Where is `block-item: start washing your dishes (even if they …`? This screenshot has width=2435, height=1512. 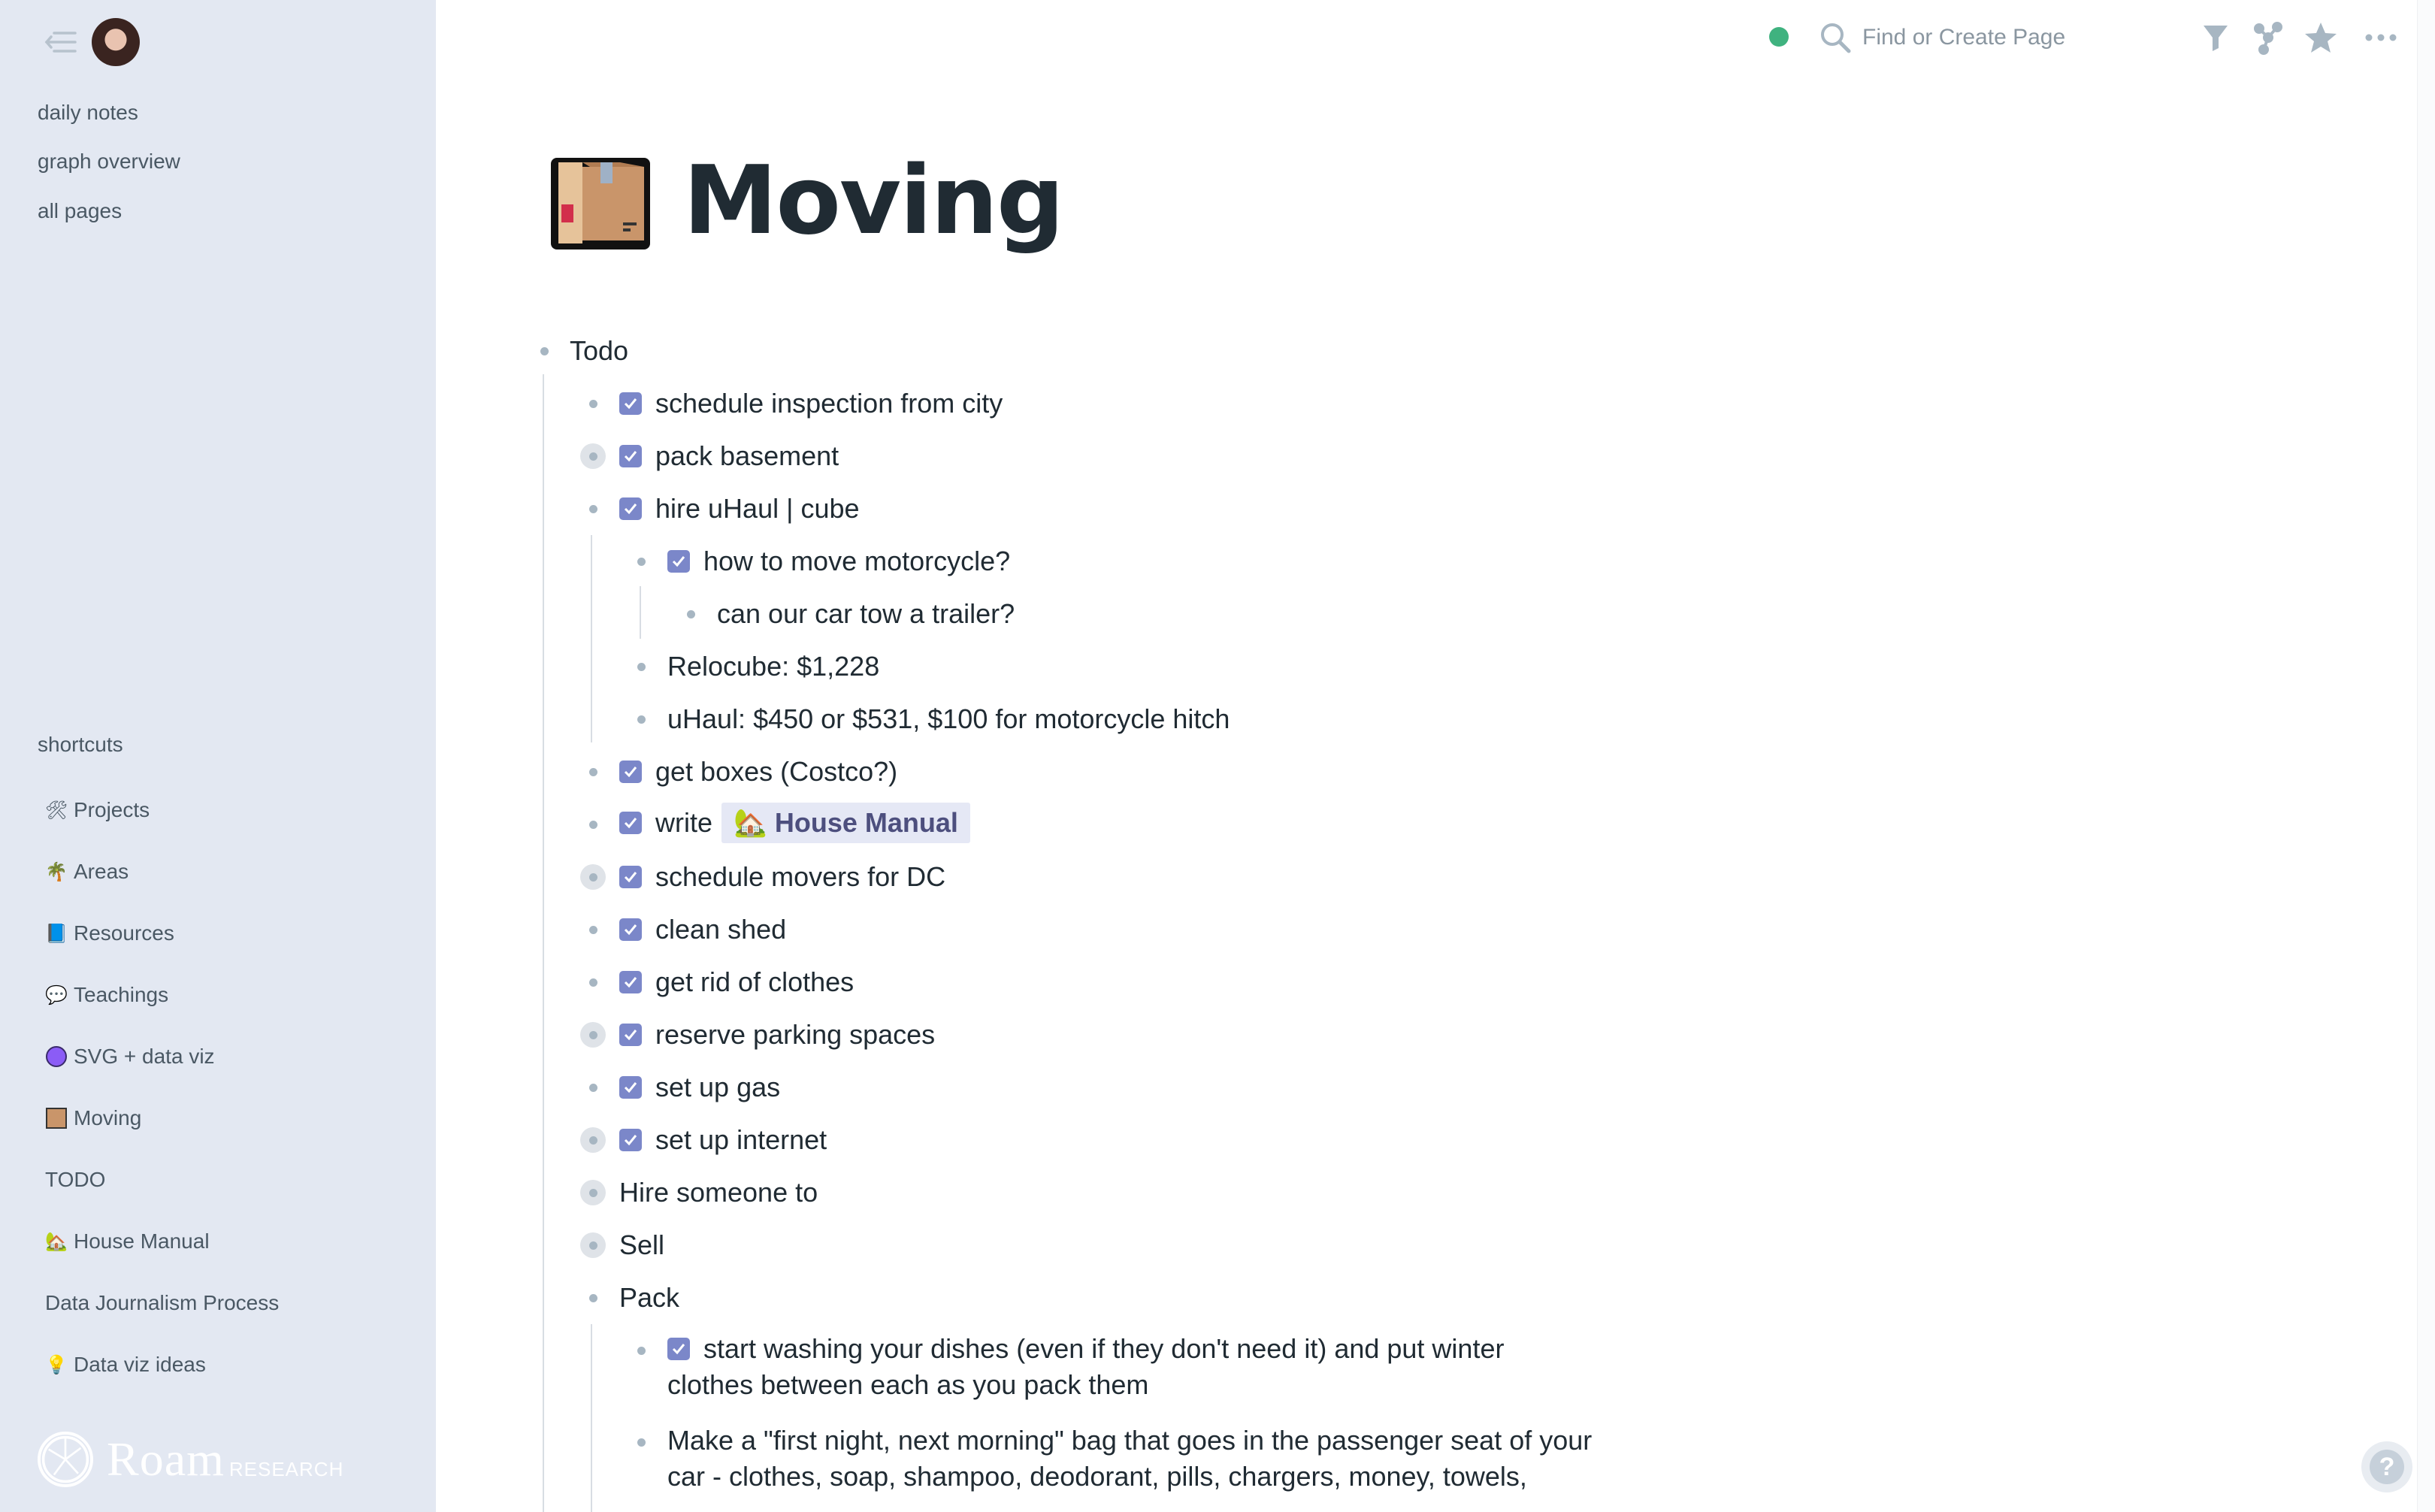
block-item: start washing your dishes (even if they … is located at coordinates (1085, 1367).